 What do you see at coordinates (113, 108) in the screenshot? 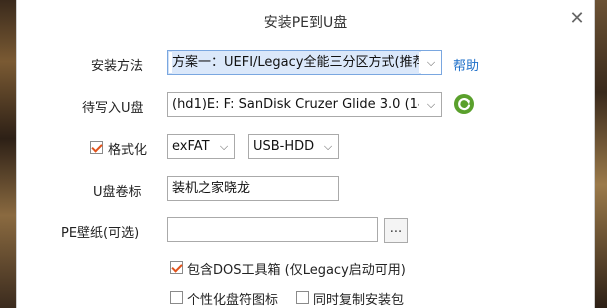
I see `target-disk-label: 待写入U盘` at bounding box center [113, 108].